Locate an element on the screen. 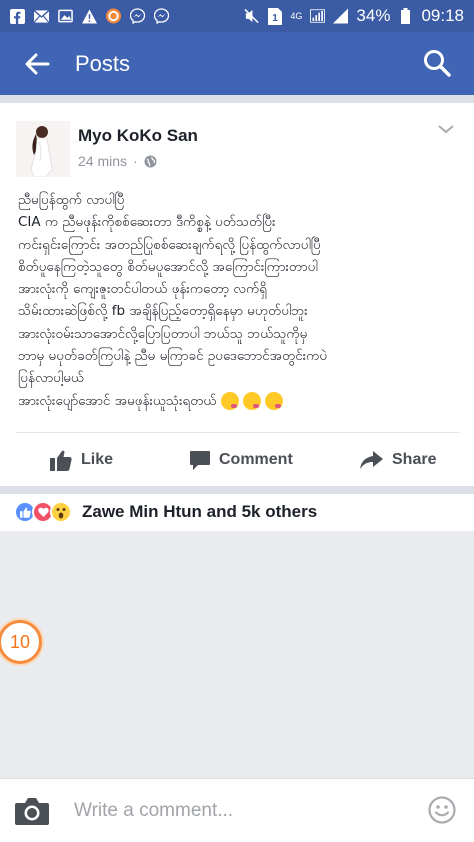 The image size is (474, 842). camera-button is located at coordinates (32, 811).